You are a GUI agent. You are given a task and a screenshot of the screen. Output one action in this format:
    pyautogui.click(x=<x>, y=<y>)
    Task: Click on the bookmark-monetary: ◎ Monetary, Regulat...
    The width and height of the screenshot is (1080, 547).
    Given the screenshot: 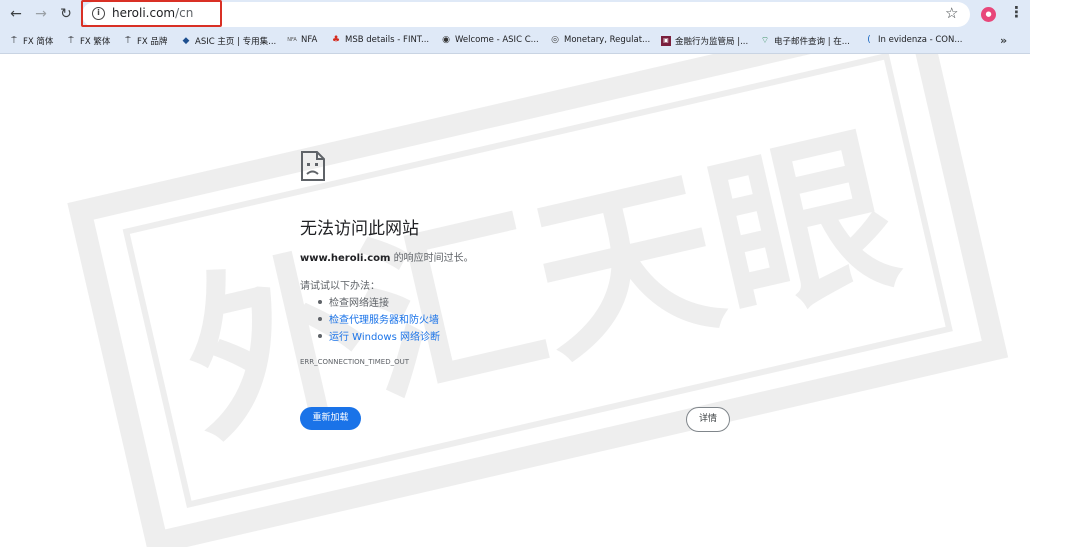 What is the action you would take?
    pyautogui.click(x=600, y=40)
    